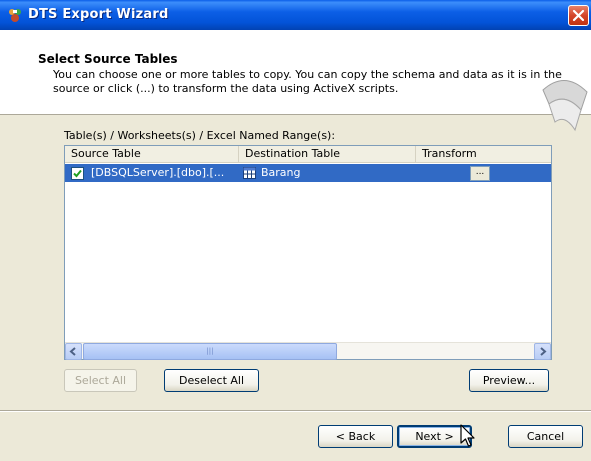 The width and height of the screenshot is (591, 461). What do you see at coordinates (467, 435) in the screenshot?
I see `mouse-cursor-icon` at bounding box center [467, 435].